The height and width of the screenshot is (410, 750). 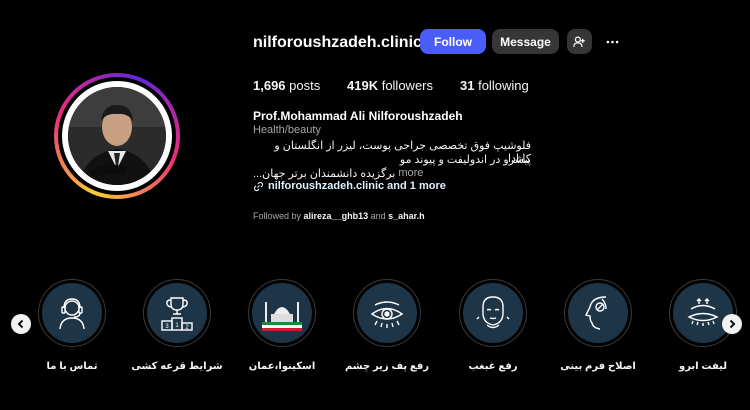 I want to click on highlight-item: تماس با ما, so click(x=72, y=325).